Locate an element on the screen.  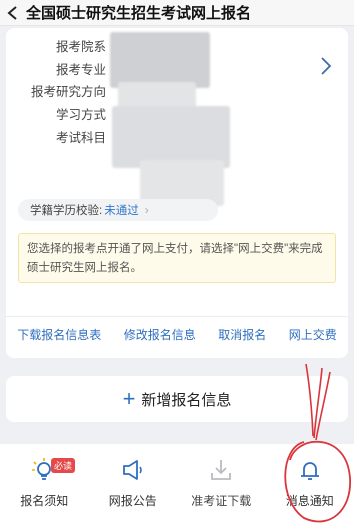
megaphone-icon is located at coordinates (132, 470).